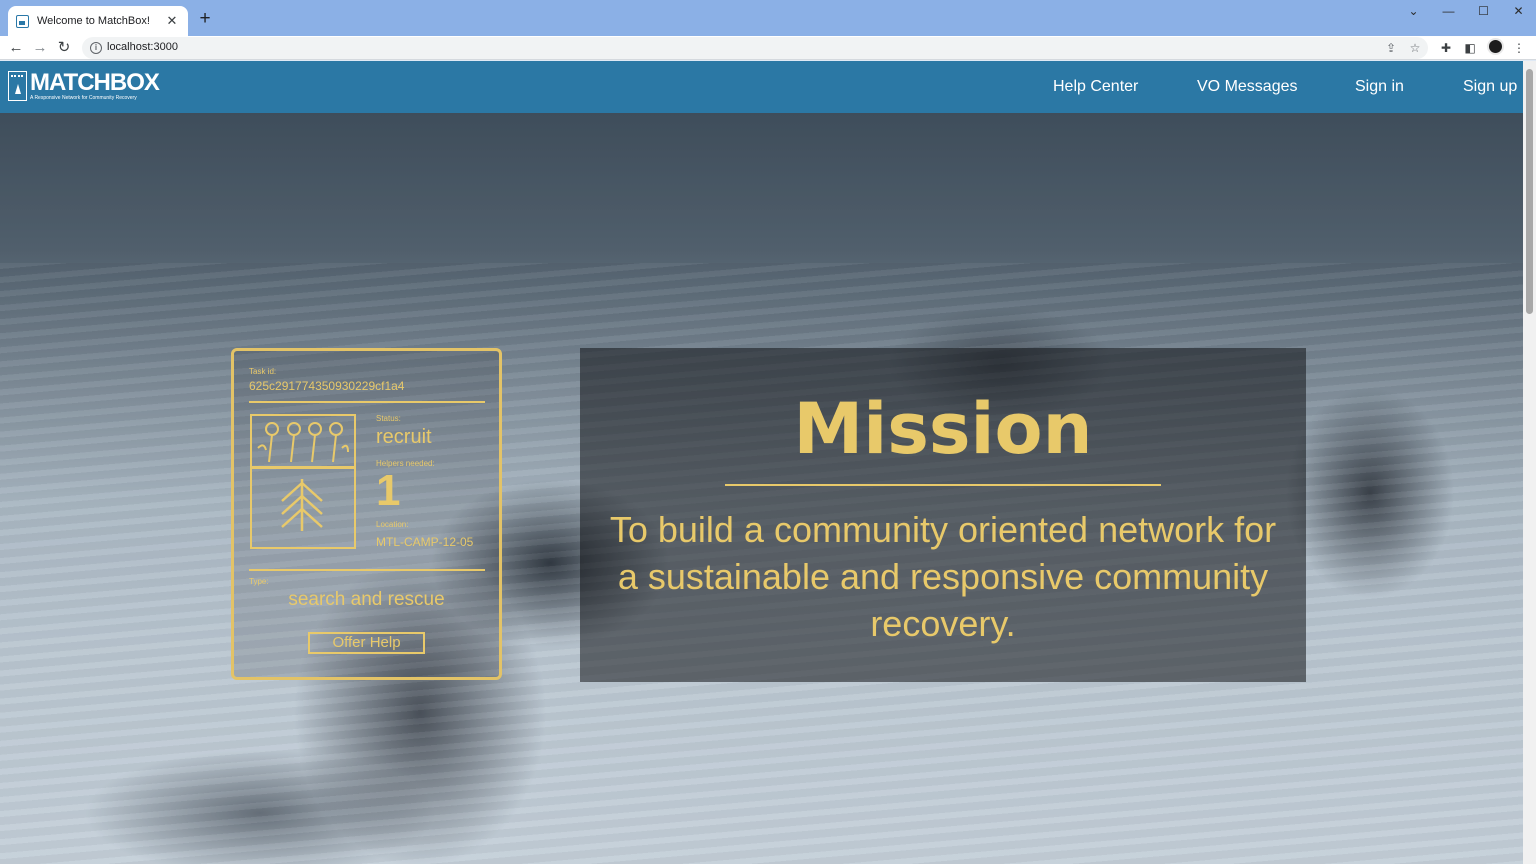  Describe the element at coordinates (1095, 87) in the screenshot. I see `nav-help-center: Help Center` at that location.